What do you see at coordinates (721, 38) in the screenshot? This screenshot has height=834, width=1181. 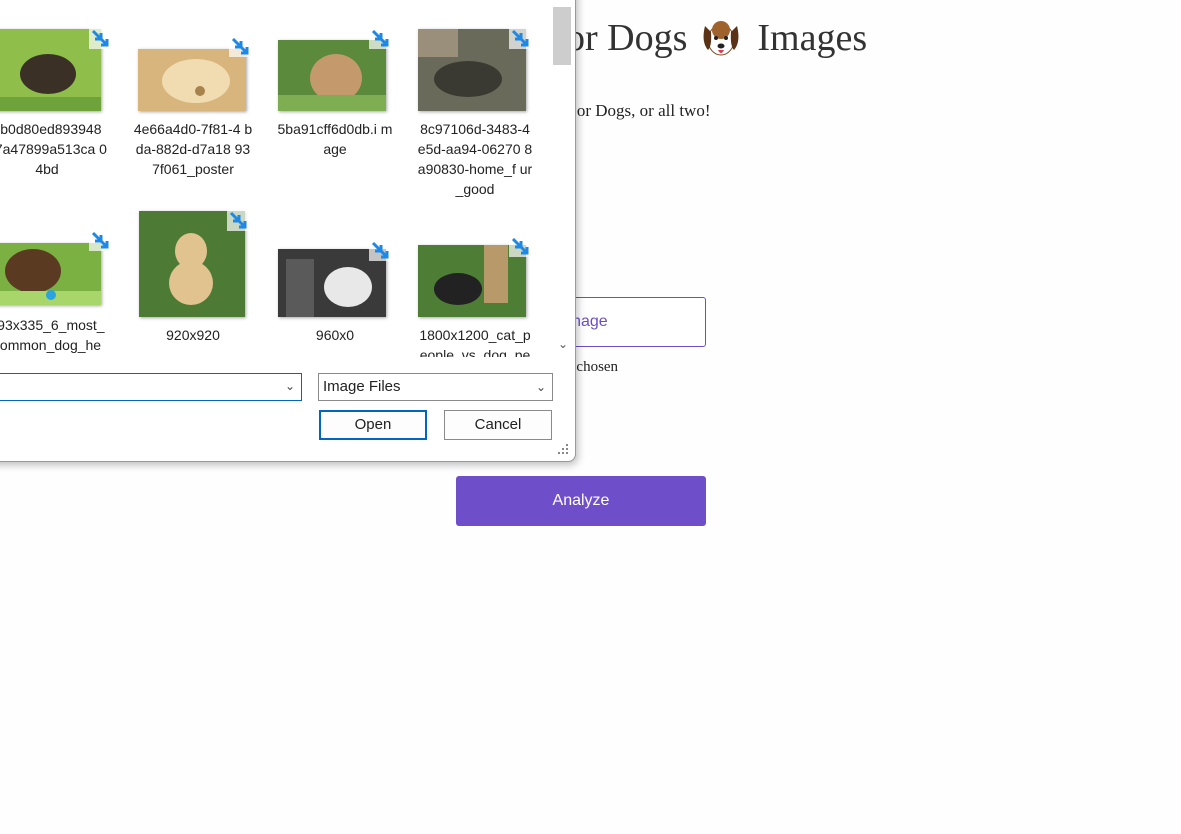 I see `dog-face-icon` at bounding box center [721, 38].